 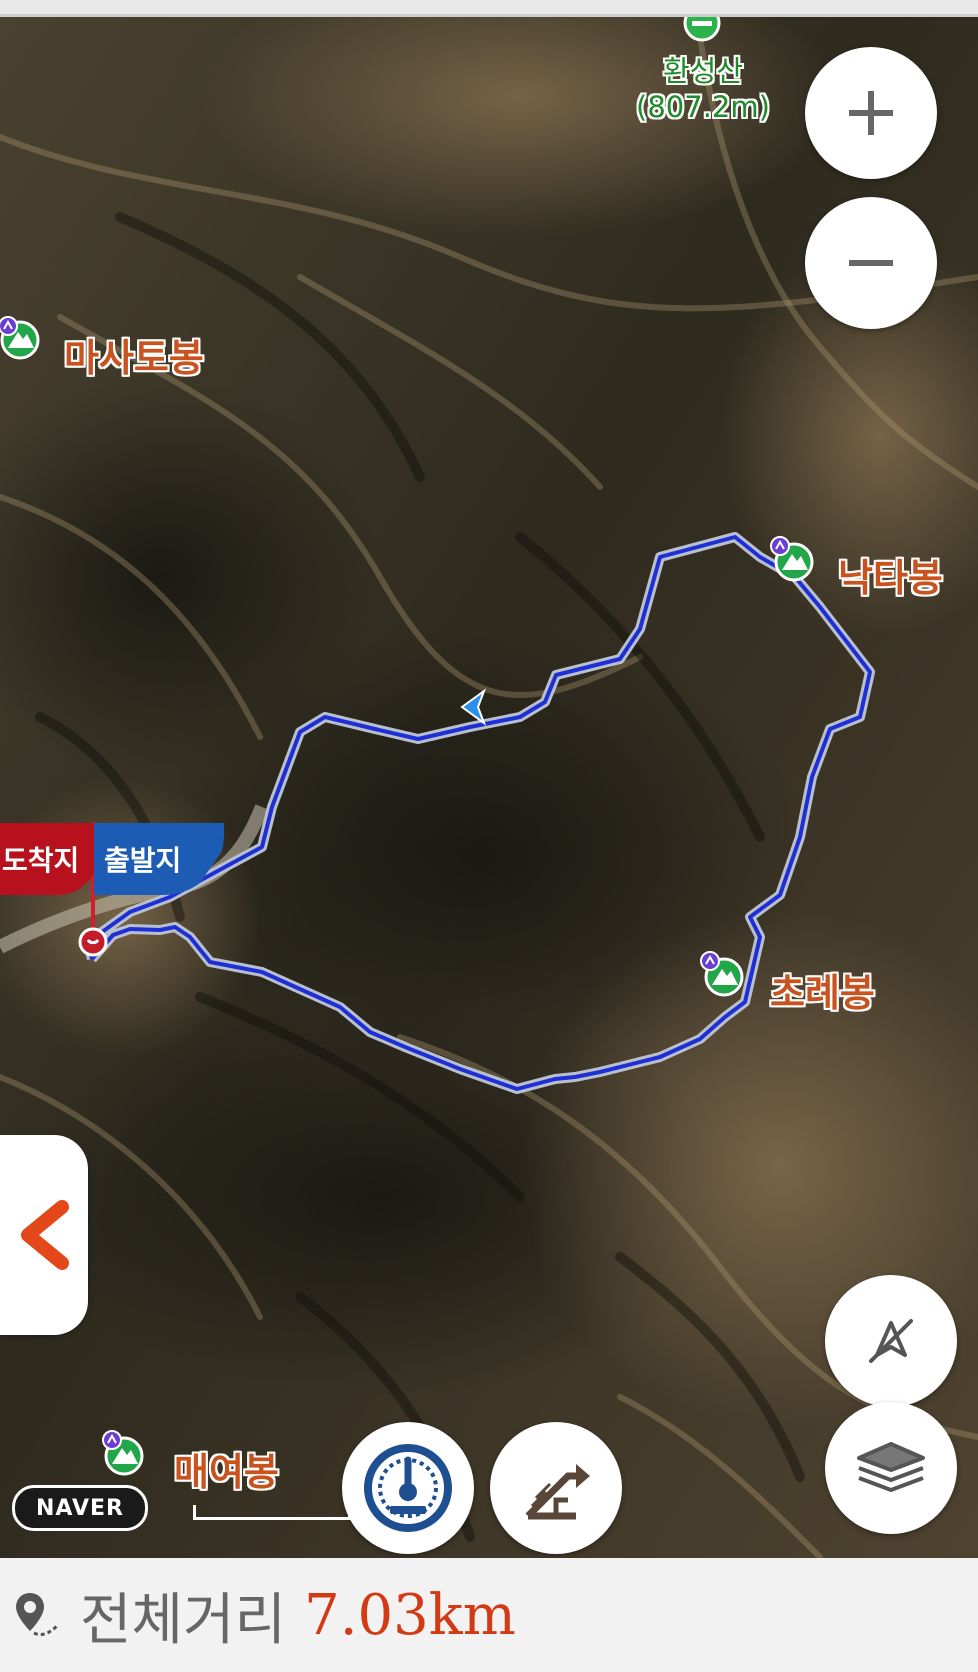 I want to click on plus-icon, so click(x=871, y=113).